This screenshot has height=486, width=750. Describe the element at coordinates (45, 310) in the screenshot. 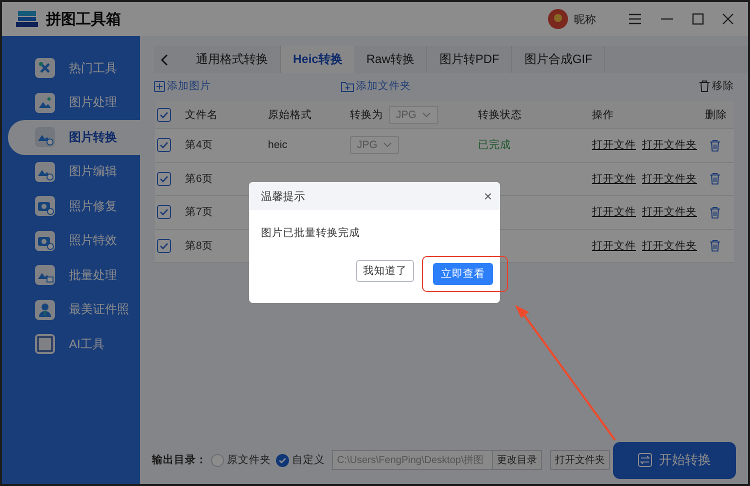

I see `person-icon` at that location.